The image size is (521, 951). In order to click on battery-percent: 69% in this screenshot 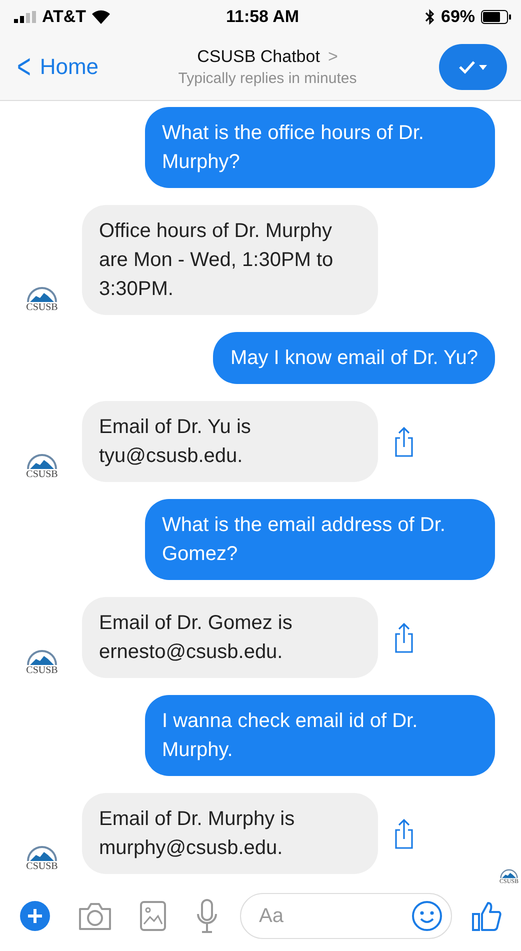, I will do `click(458, 17)`.